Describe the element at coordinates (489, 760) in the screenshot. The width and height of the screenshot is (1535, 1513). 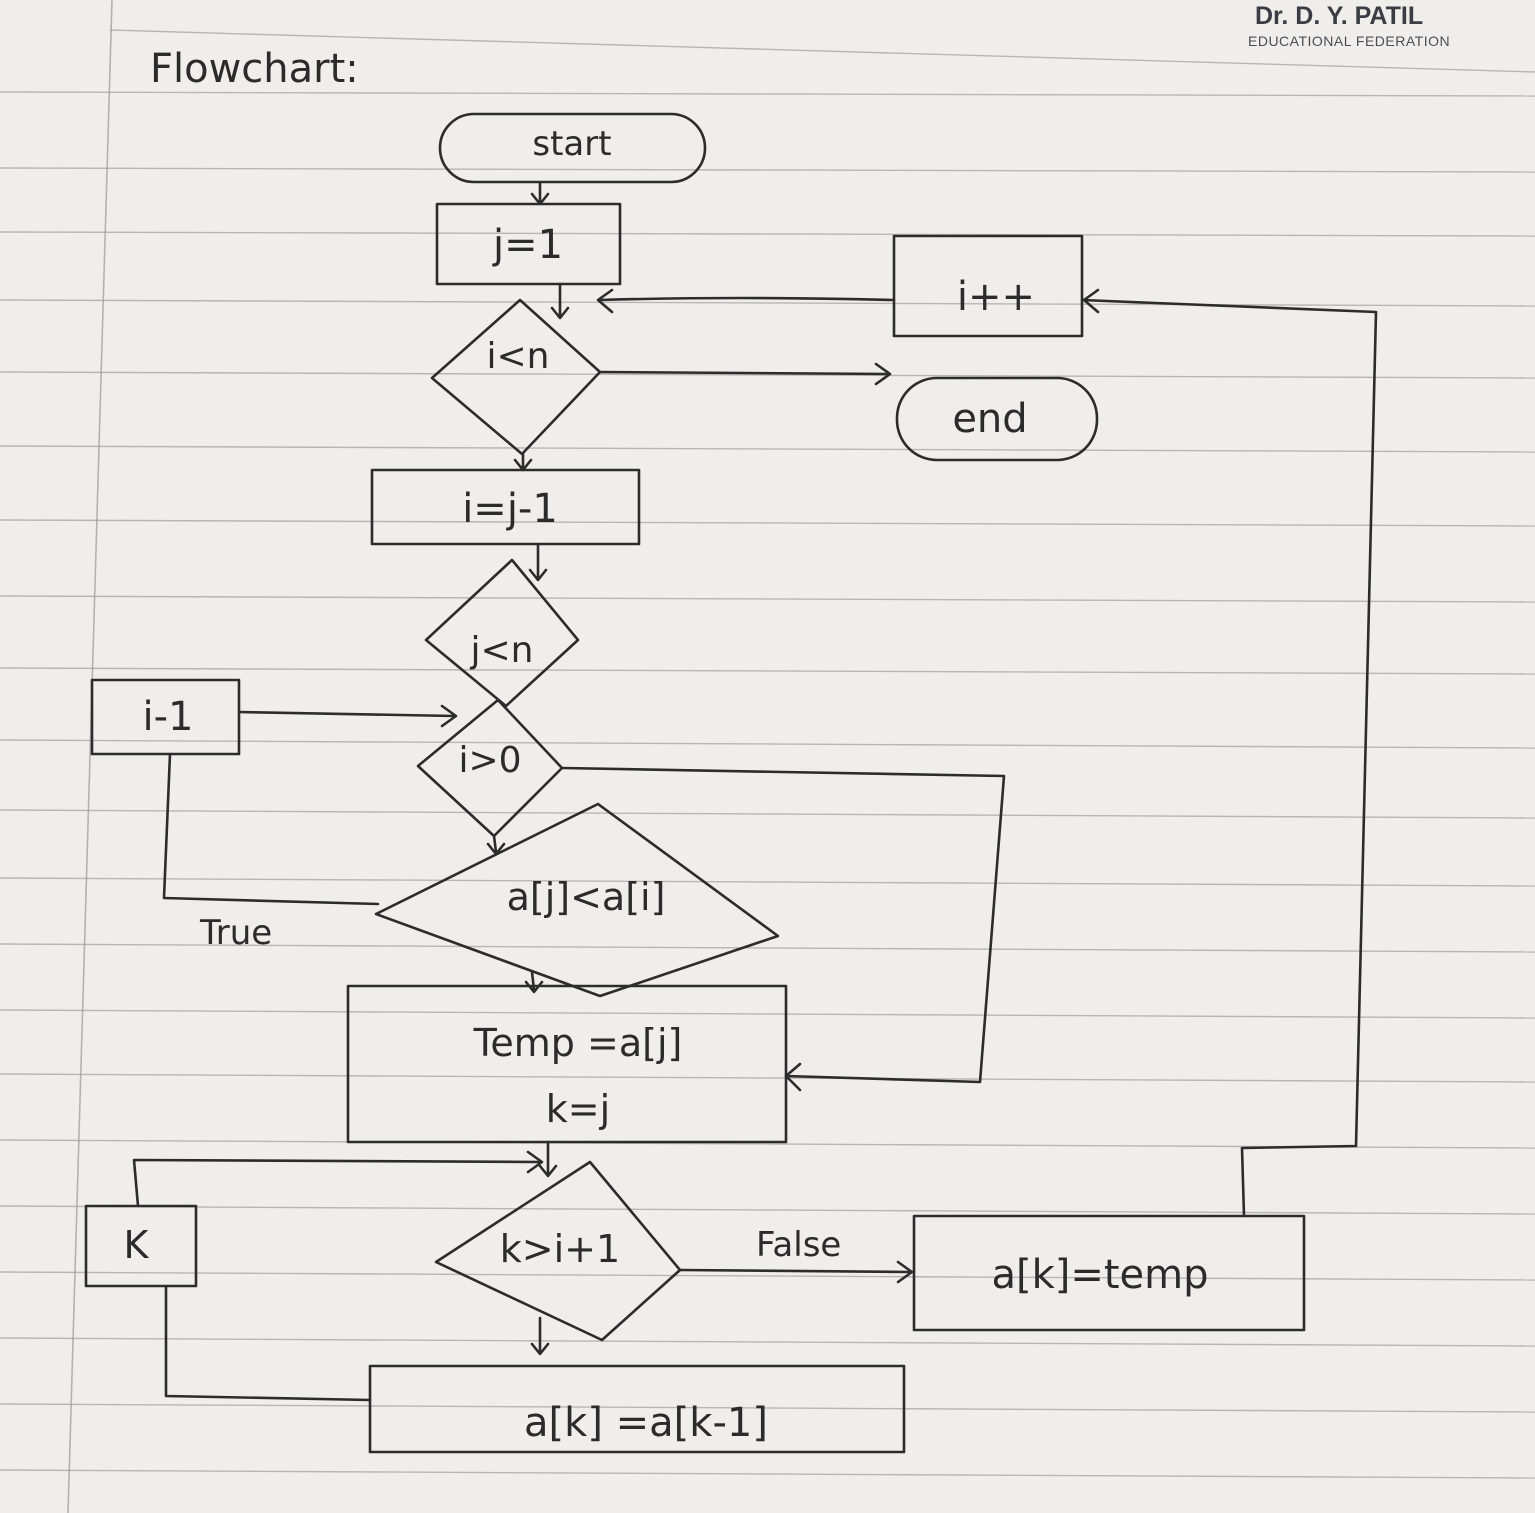
I see `cond-i-pos-label: i>0` at that location.